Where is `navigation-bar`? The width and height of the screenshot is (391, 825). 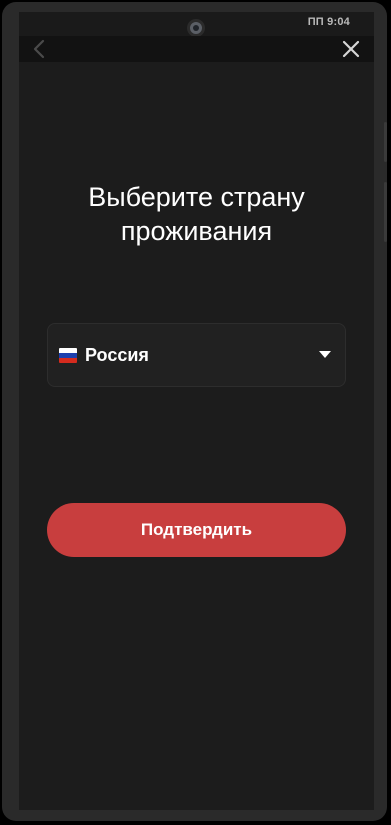
navigation-bar is located at coordinates (196, 49).